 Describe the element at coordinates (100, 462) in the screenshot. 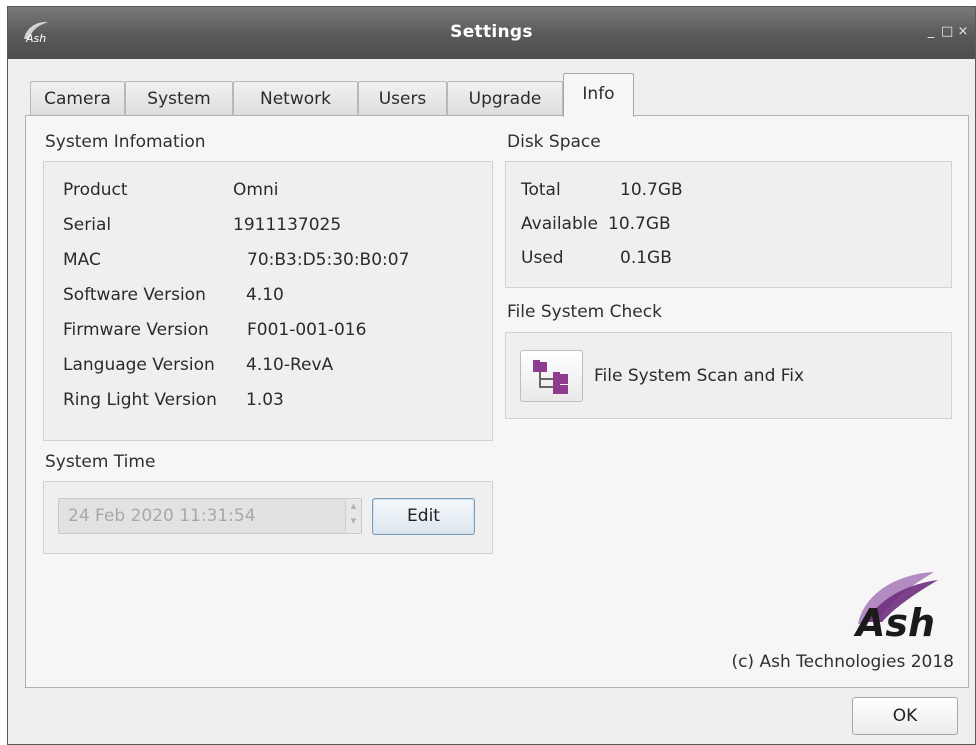

I see `system-time-title: System Time` at that location.